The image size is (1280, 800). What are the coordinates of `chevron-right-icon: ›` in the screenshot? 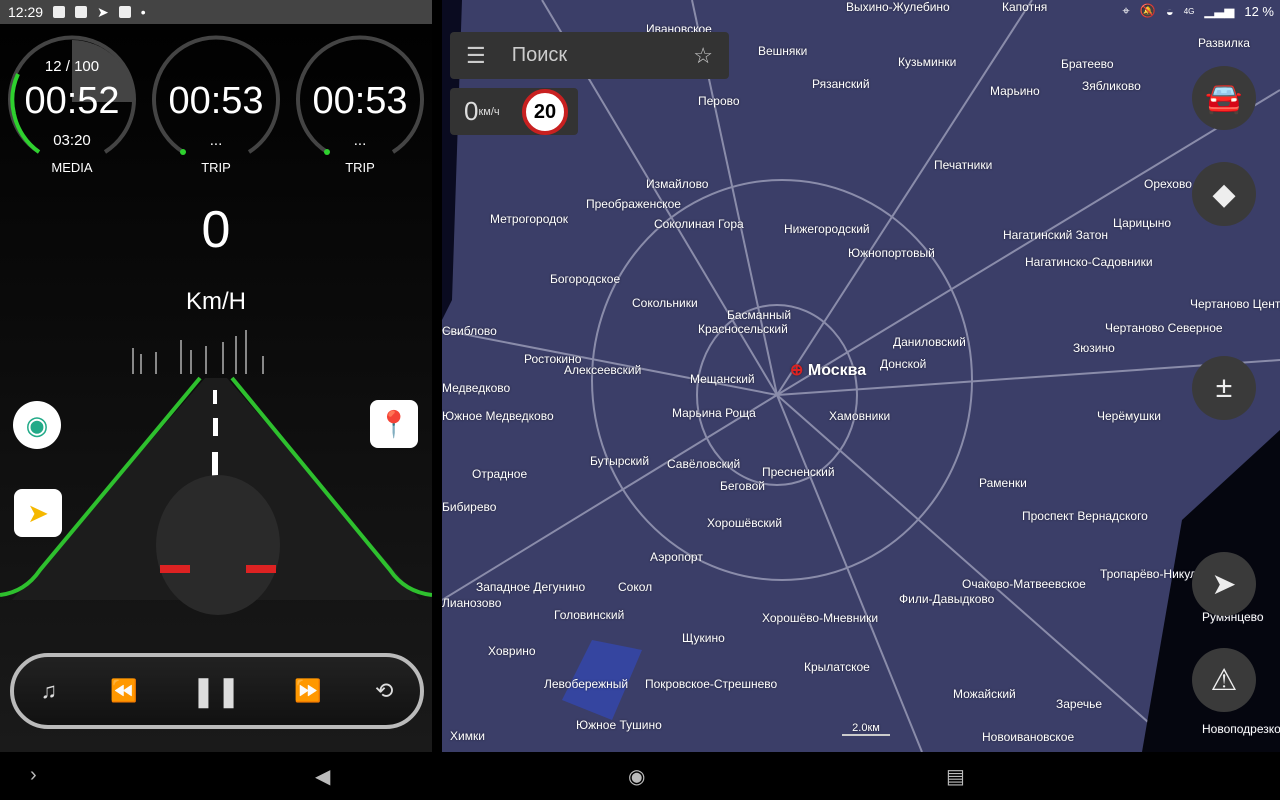 It's located at (33, 775).